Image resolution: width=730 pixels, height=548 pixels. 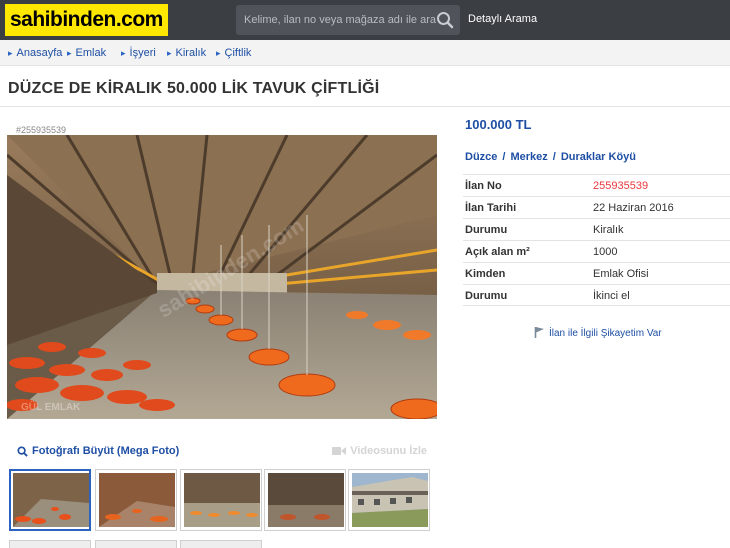 I want to click on listing-price: 100.000 TL, so click(x=498, y=124).